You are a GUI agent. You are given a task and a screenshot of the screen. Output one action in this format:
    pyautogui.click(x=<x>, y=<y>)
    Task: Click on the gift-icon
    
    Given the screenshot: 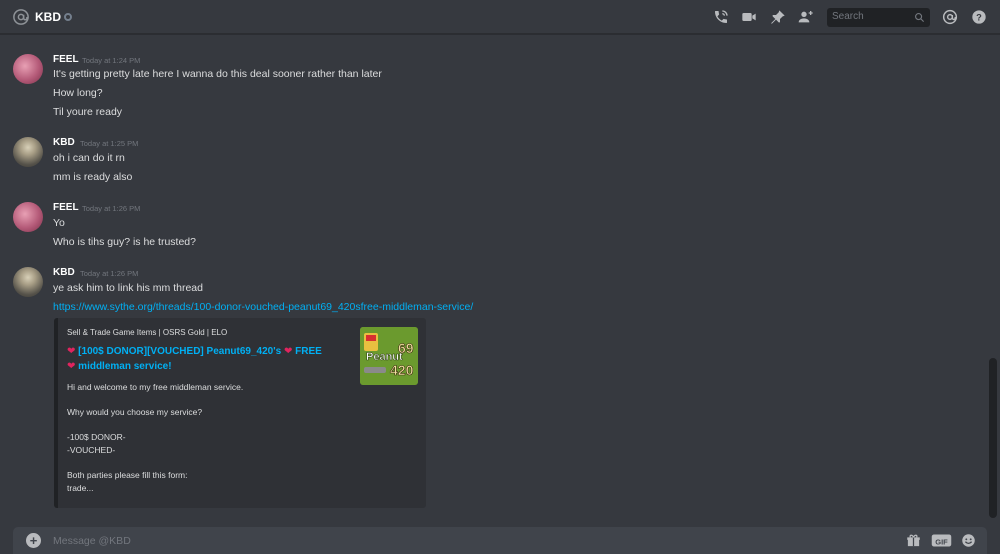 What is the action you would take?
    pyautogui.click(x=913, y=540)
    